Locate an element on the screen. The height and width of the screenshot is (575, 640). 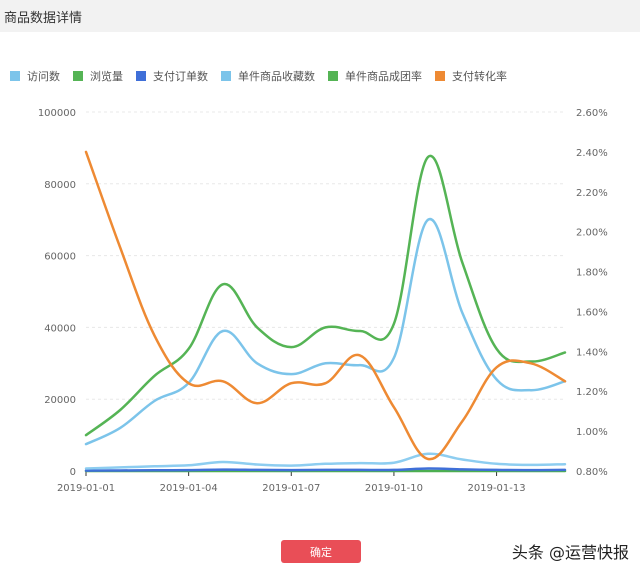
y-right-tick-label: 2.60% is located at coordinates (592, 113).